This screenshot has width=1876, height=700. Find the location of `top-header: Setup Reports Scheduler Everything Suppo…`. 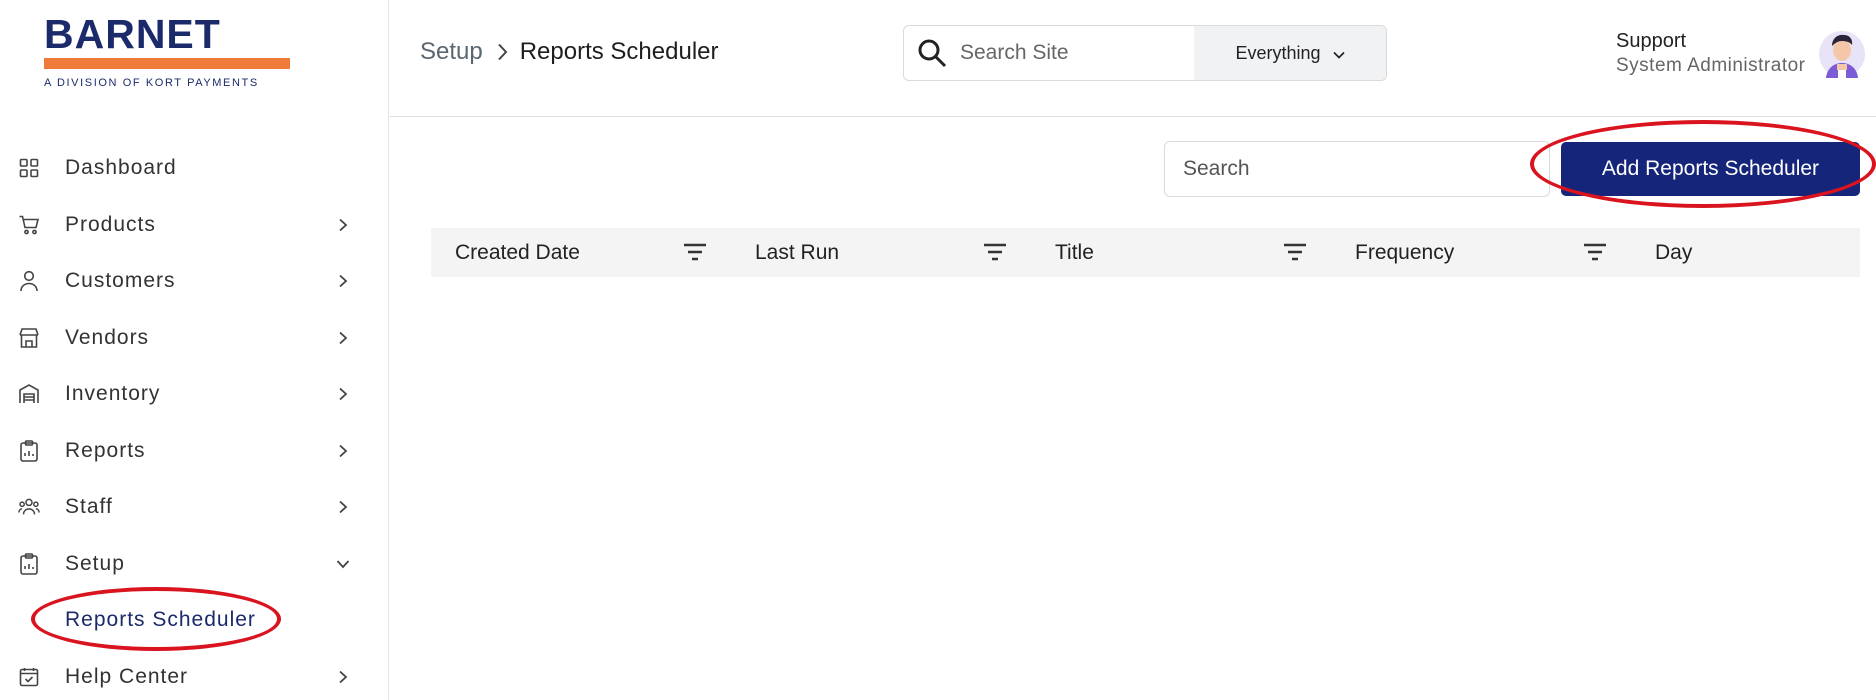

top-header: Setup Reports Scheduler Everything Suppo… is located at coordinates (1133, 58).